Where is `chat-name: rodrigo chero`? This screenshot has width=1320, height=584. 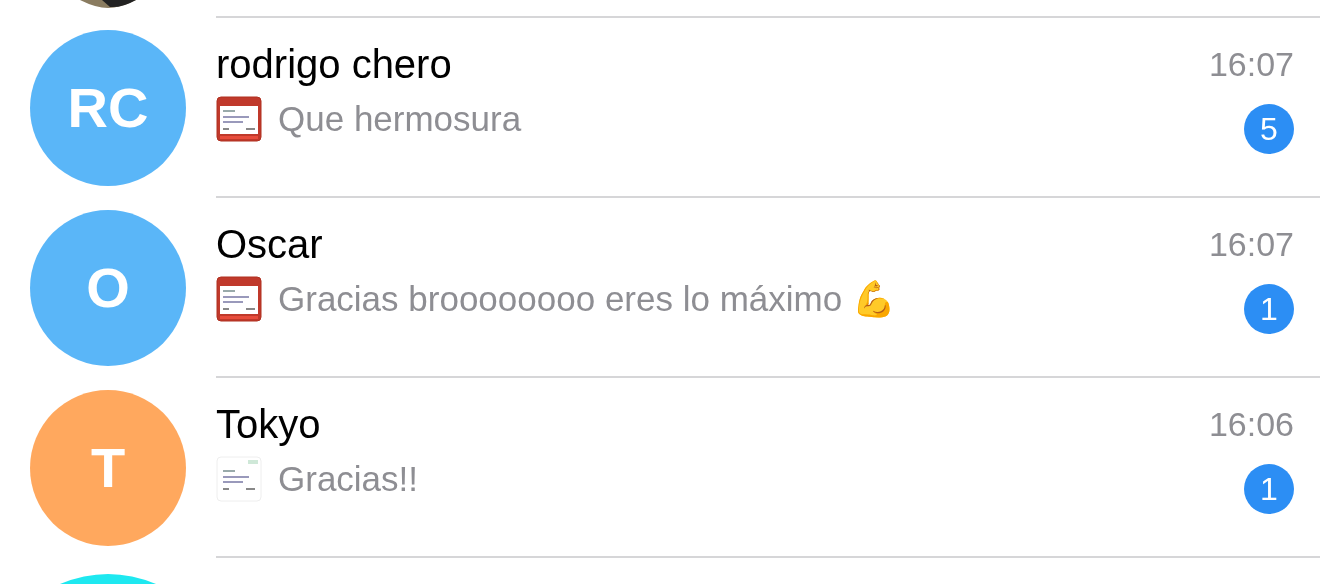
chat-name: rodrigo chero is located at coordinates (334, 64).